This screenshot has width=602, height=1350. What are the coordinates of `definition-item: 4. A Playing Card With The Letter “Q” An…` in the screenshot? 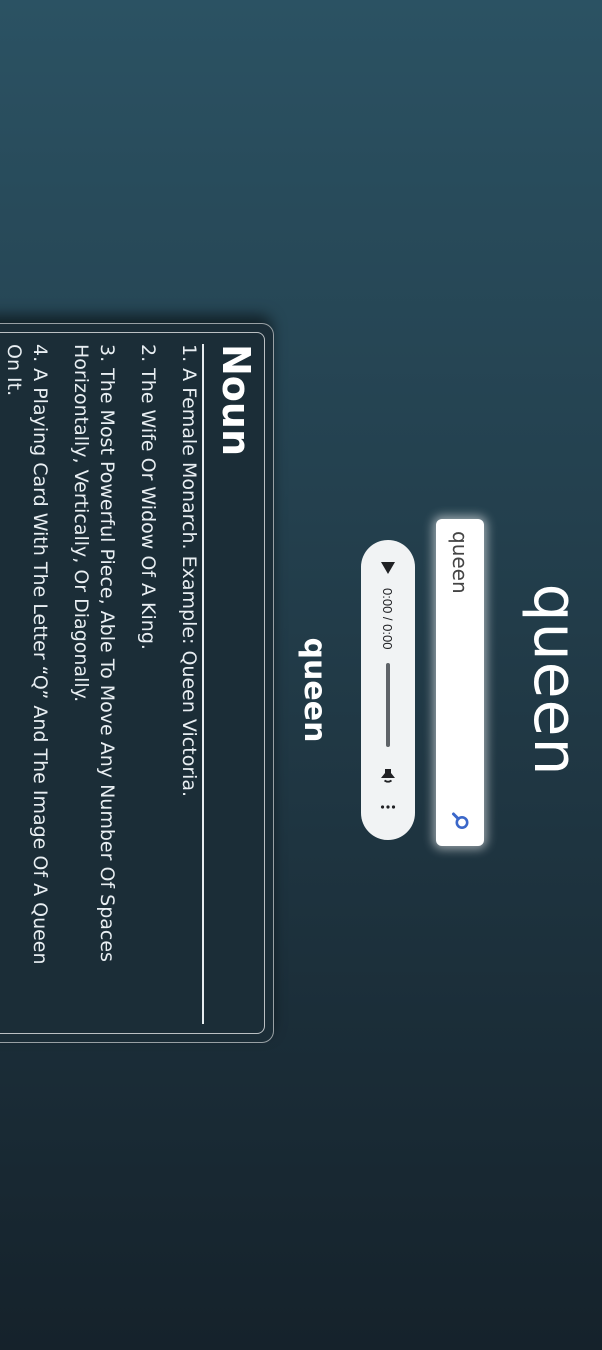 It's located at (27, 654).